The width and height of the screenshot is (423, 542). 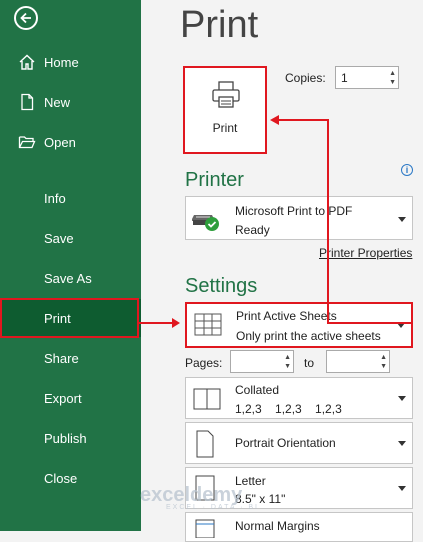 What do you see at coordinates (212, 507) in the screenshot?
I see `watermark-tagline: EXCEL · DATA · BI` at bounding box center [212, 507].